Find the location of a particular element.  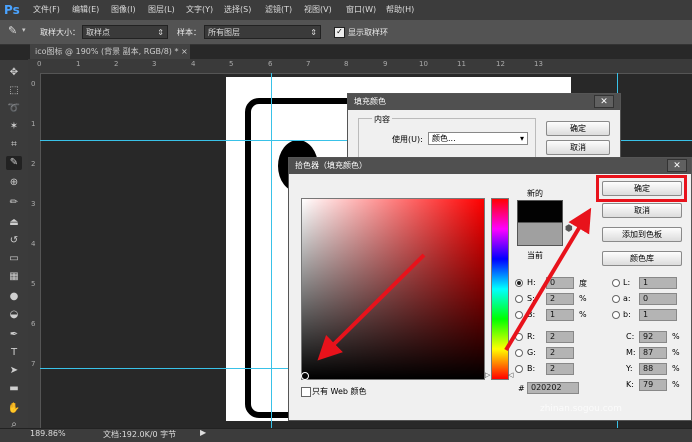

arrow-to-ok-button is located at coordinates (548, 279).